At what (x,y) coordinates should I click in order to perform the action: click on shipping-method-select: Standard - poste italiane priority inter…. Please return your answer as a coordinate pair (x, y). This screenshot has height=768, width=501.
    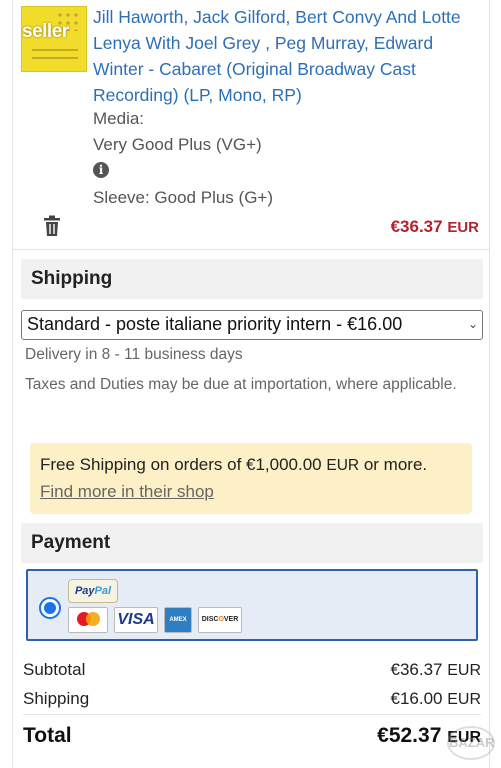
    Looking at the image, I should click on (252, 325).